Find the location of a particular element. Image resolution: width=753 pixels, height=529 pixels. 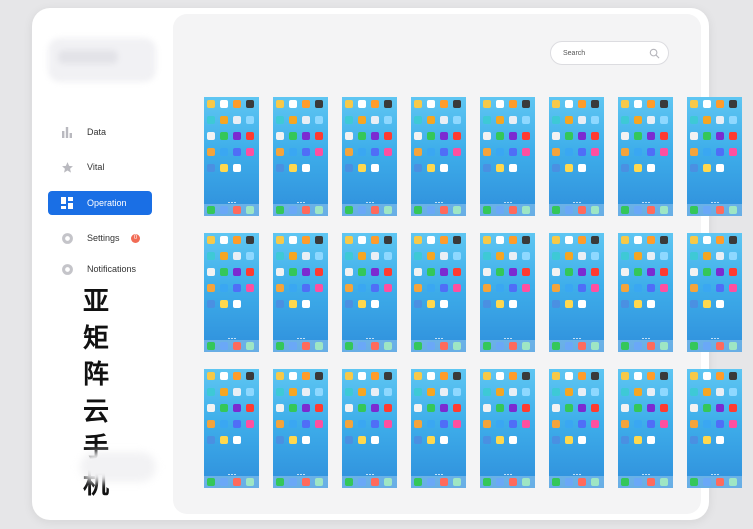

search-input: Search is located at coordinates (609, 53).